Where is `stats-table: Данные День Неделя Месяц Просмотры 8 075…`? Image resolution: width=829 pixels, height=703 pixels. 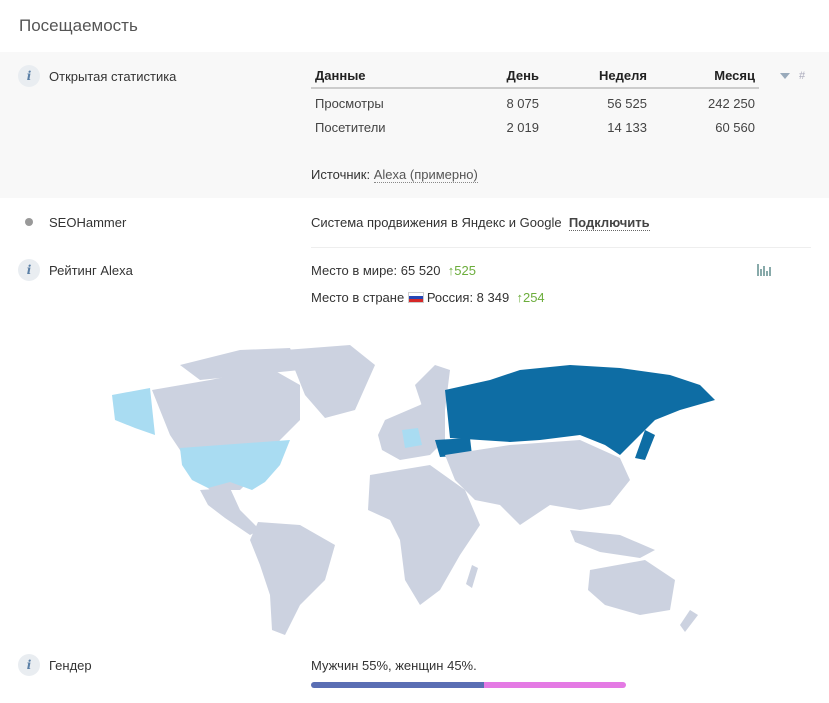
stats-table: Данные День Неделя Месяц Просмотры 8 075… is located at coordinates (535, 102).